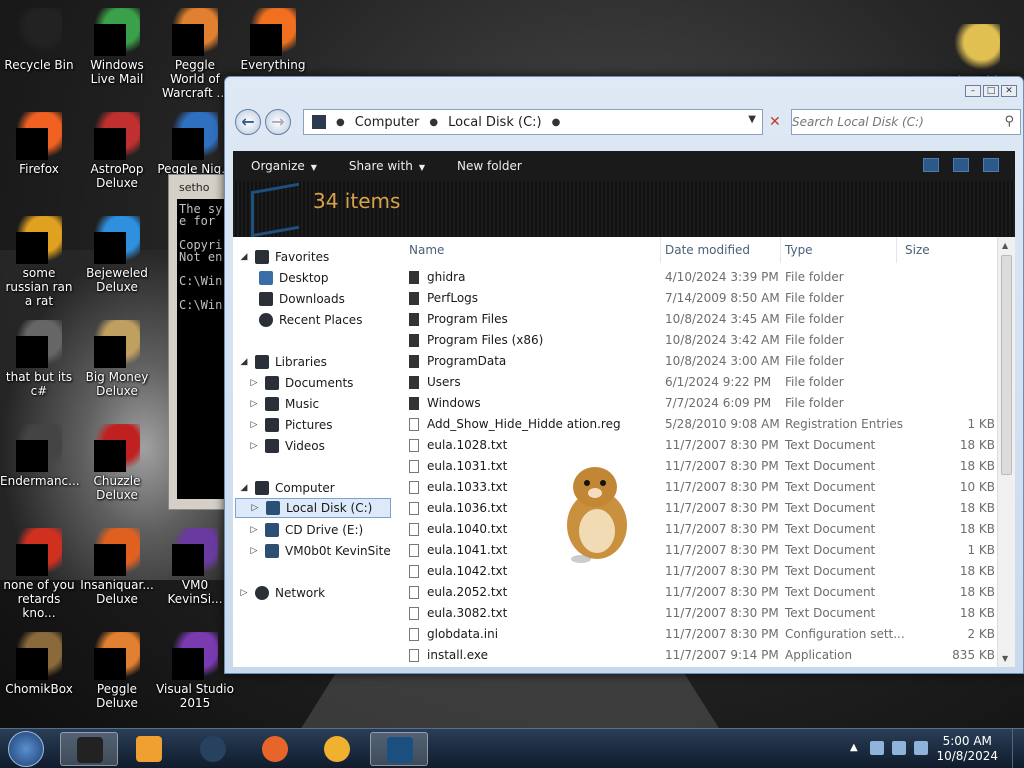 The image size is (1024, 768). What do you see at coordinates (945, 250) in the screenshot?
I see `column-header-size: Size` at bounding box center [945, 250].